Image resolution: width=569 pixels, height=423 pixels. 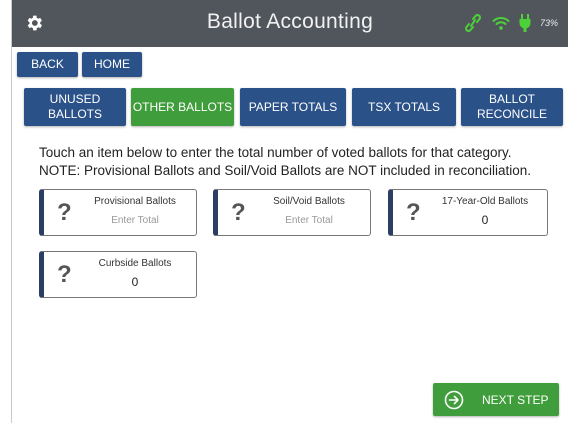 I want to click on power-plug-icon, so click(x=525, y=23).